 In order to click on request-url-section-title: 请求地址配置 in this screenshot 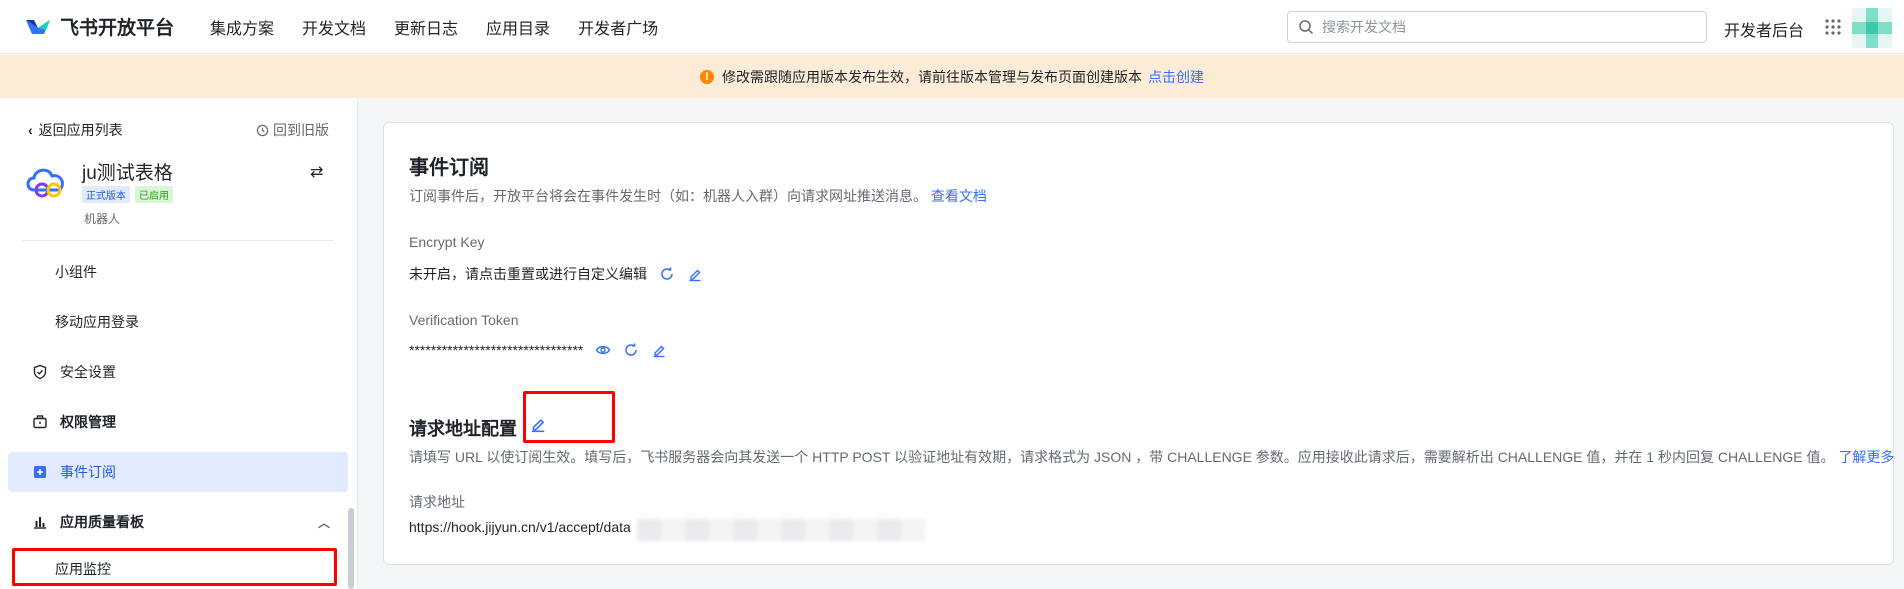, I will do `click(463, 429)`.